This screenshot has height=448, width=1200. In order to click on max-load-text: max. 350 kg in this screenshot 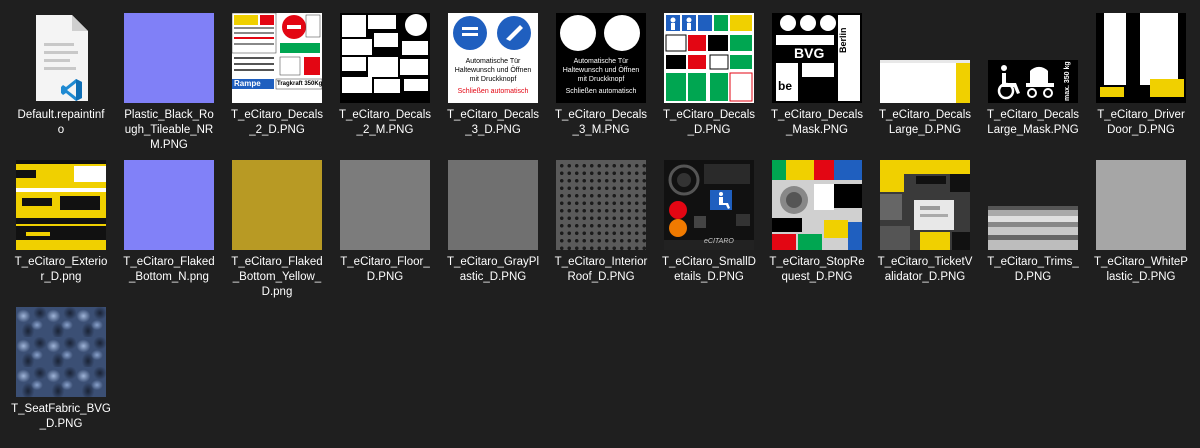, I will do `click(1067, 81)`.